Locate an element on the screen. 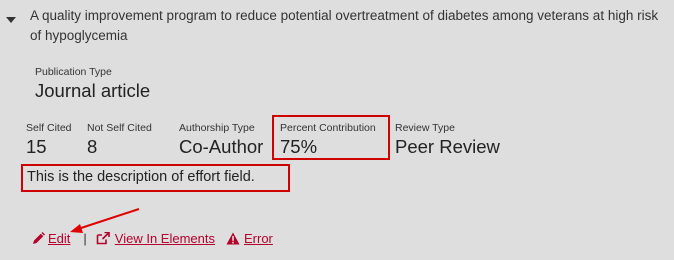  not-self-cited-label: Not Self Cited is located at coordinates (119, 128).